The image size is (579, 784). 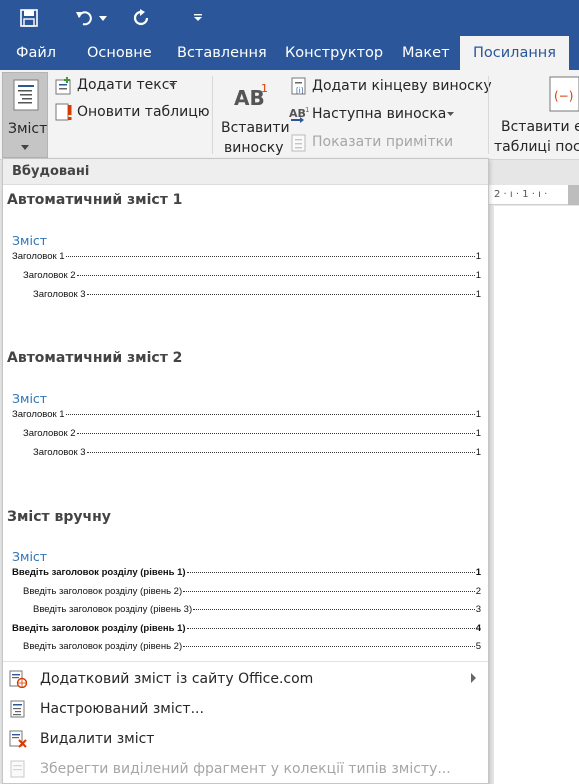 I want to click on add-text-dropdown-icon, so click(x=172, y=85).